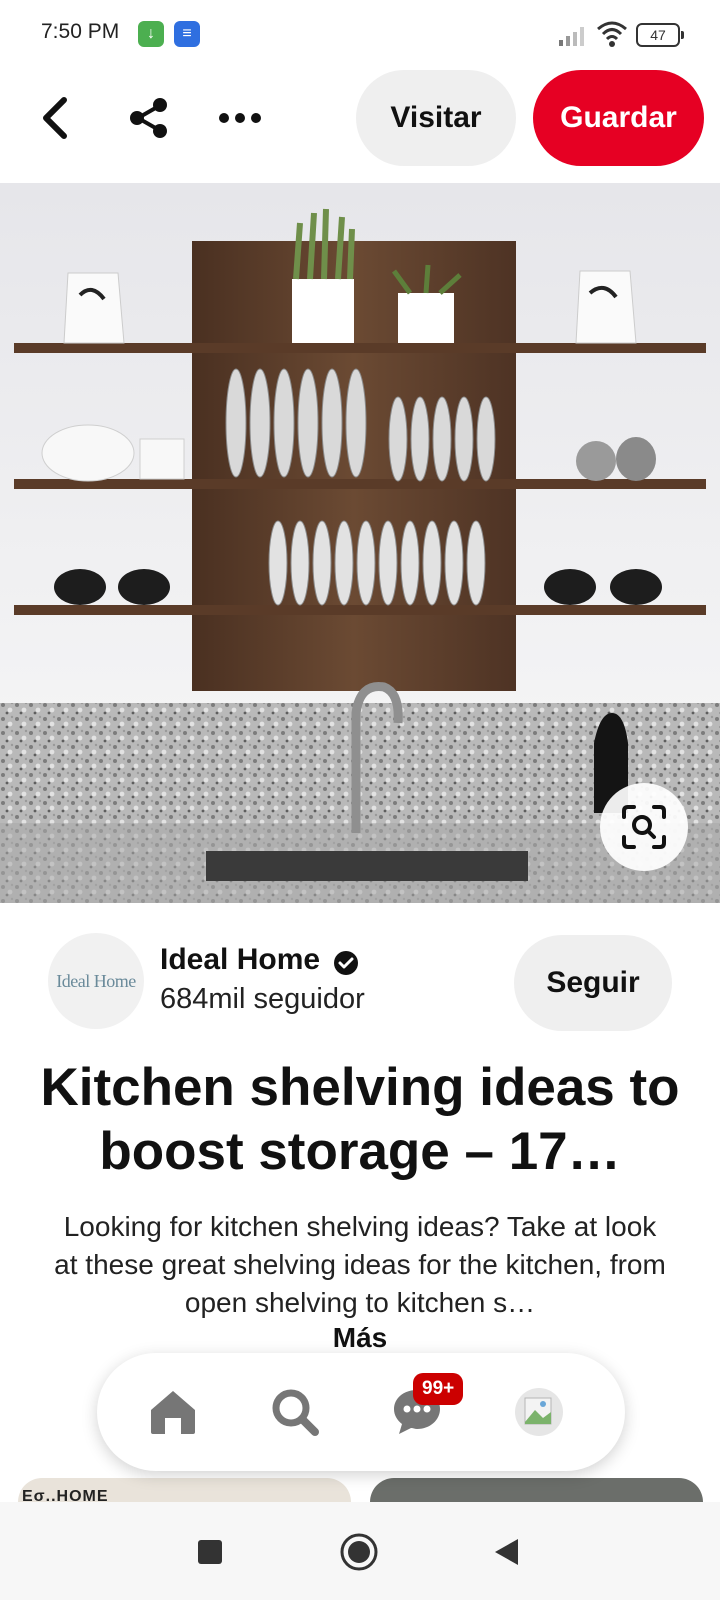  What do you see at coordinates (536, 1490) in the screenshot?
I see `related-pin-card` at bounding box center [536, 1490].